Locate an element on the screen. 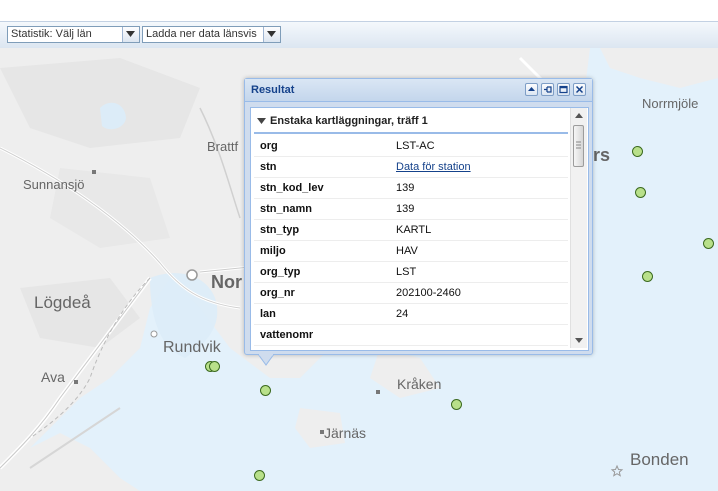 This screenshot has width=718, height=491. attribute-key: stn is located at coordinates (268, 167).